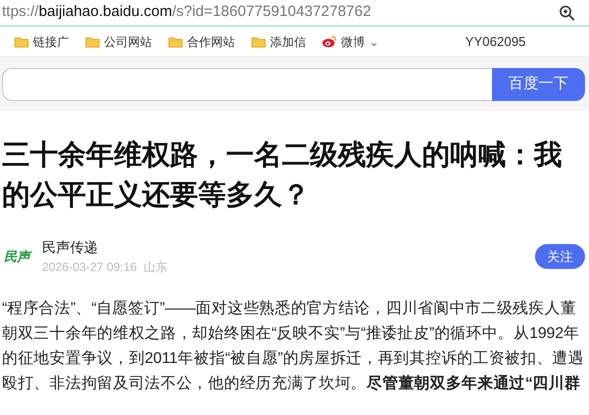 Image resolution: width=589 pixels, height=415 pixels. I want to click on bookmark-item: 合作网站, so click(201, 41).